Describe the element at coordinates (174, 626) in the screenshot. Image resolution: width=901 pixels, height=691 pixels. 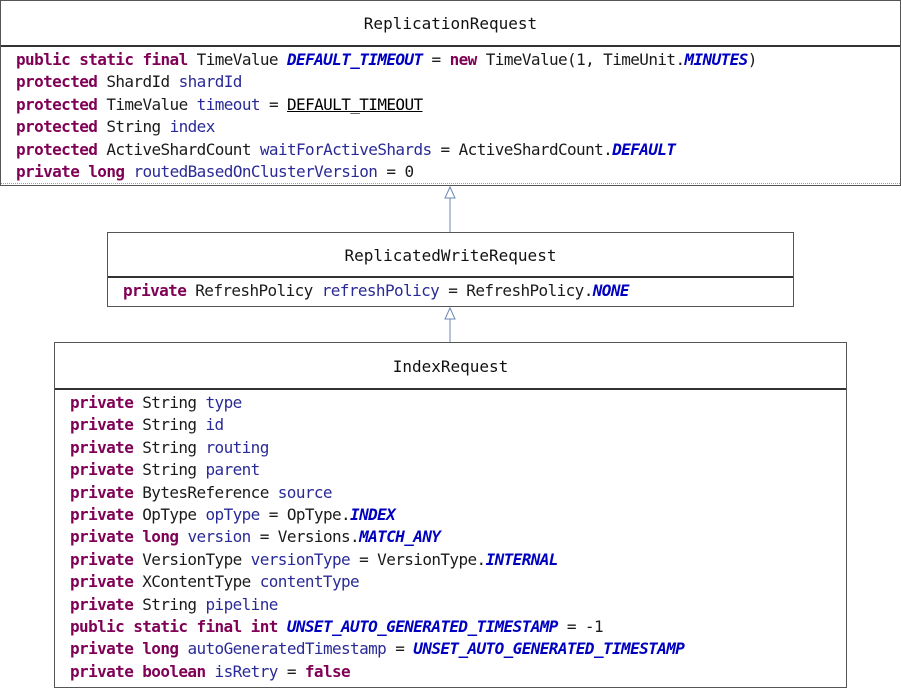
I see `keyword: public static final int` at that location.